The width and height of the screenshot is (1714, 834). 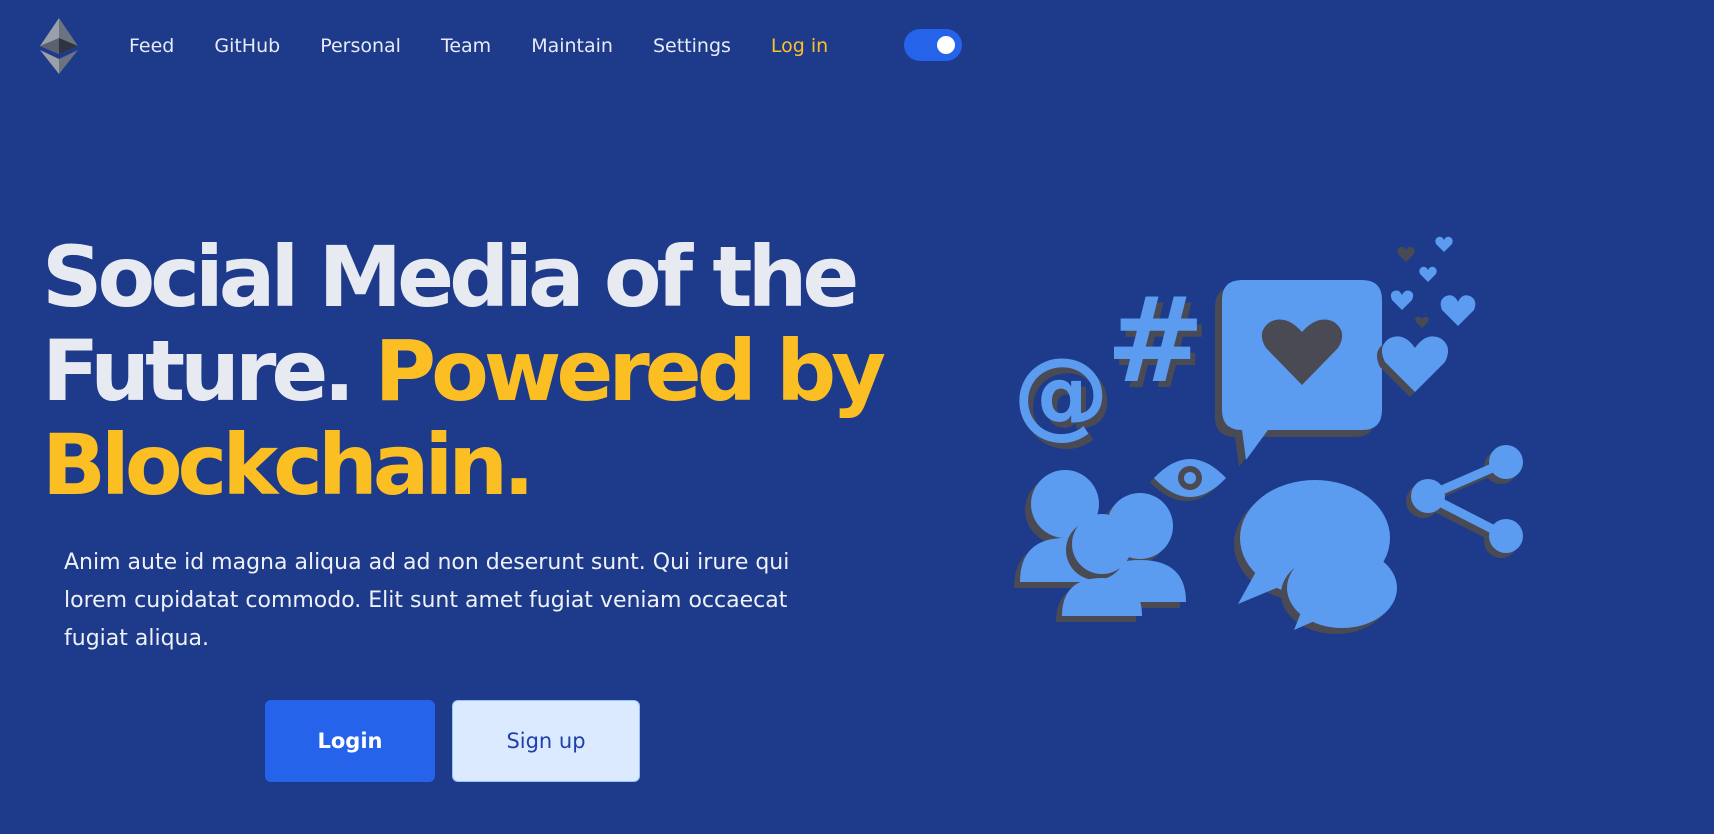 I want to click on hearts-icon, so click(x=1426, y=316).